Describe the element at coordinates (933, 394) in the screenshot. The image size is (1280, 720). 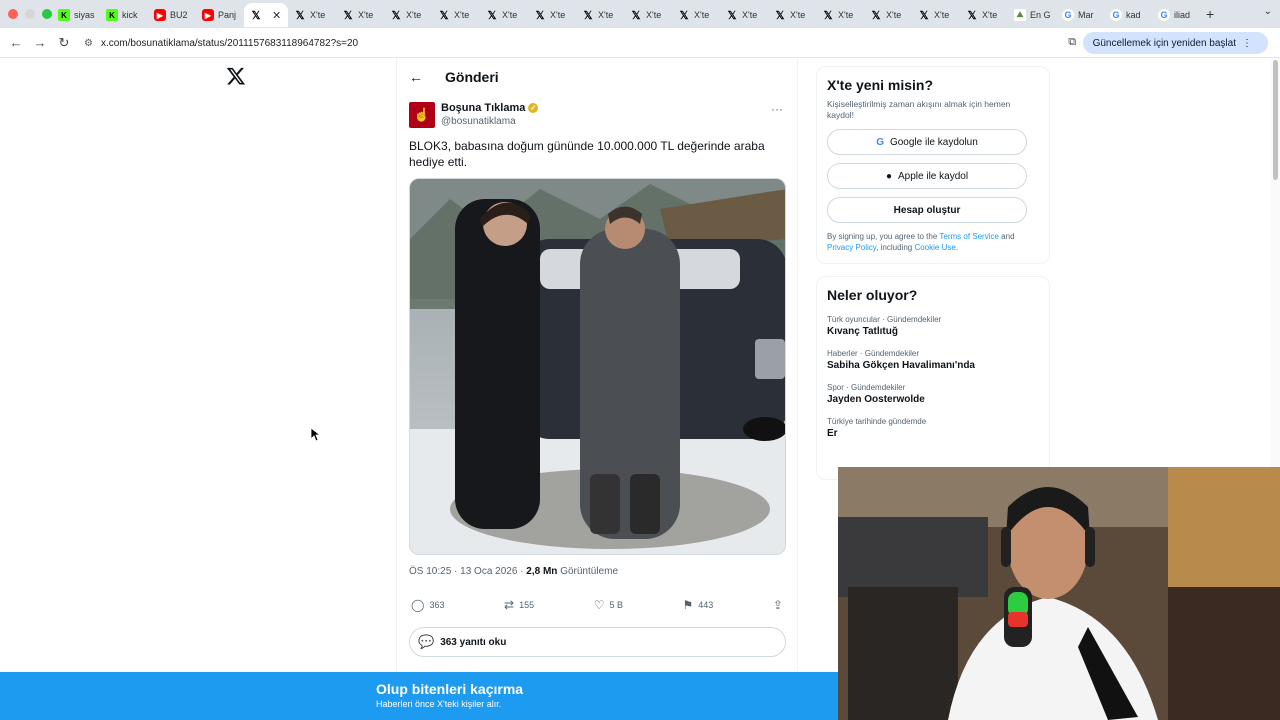
I see `trend-item: Spor · Gündemdekiler Jayden Oosterwolde` at that location.